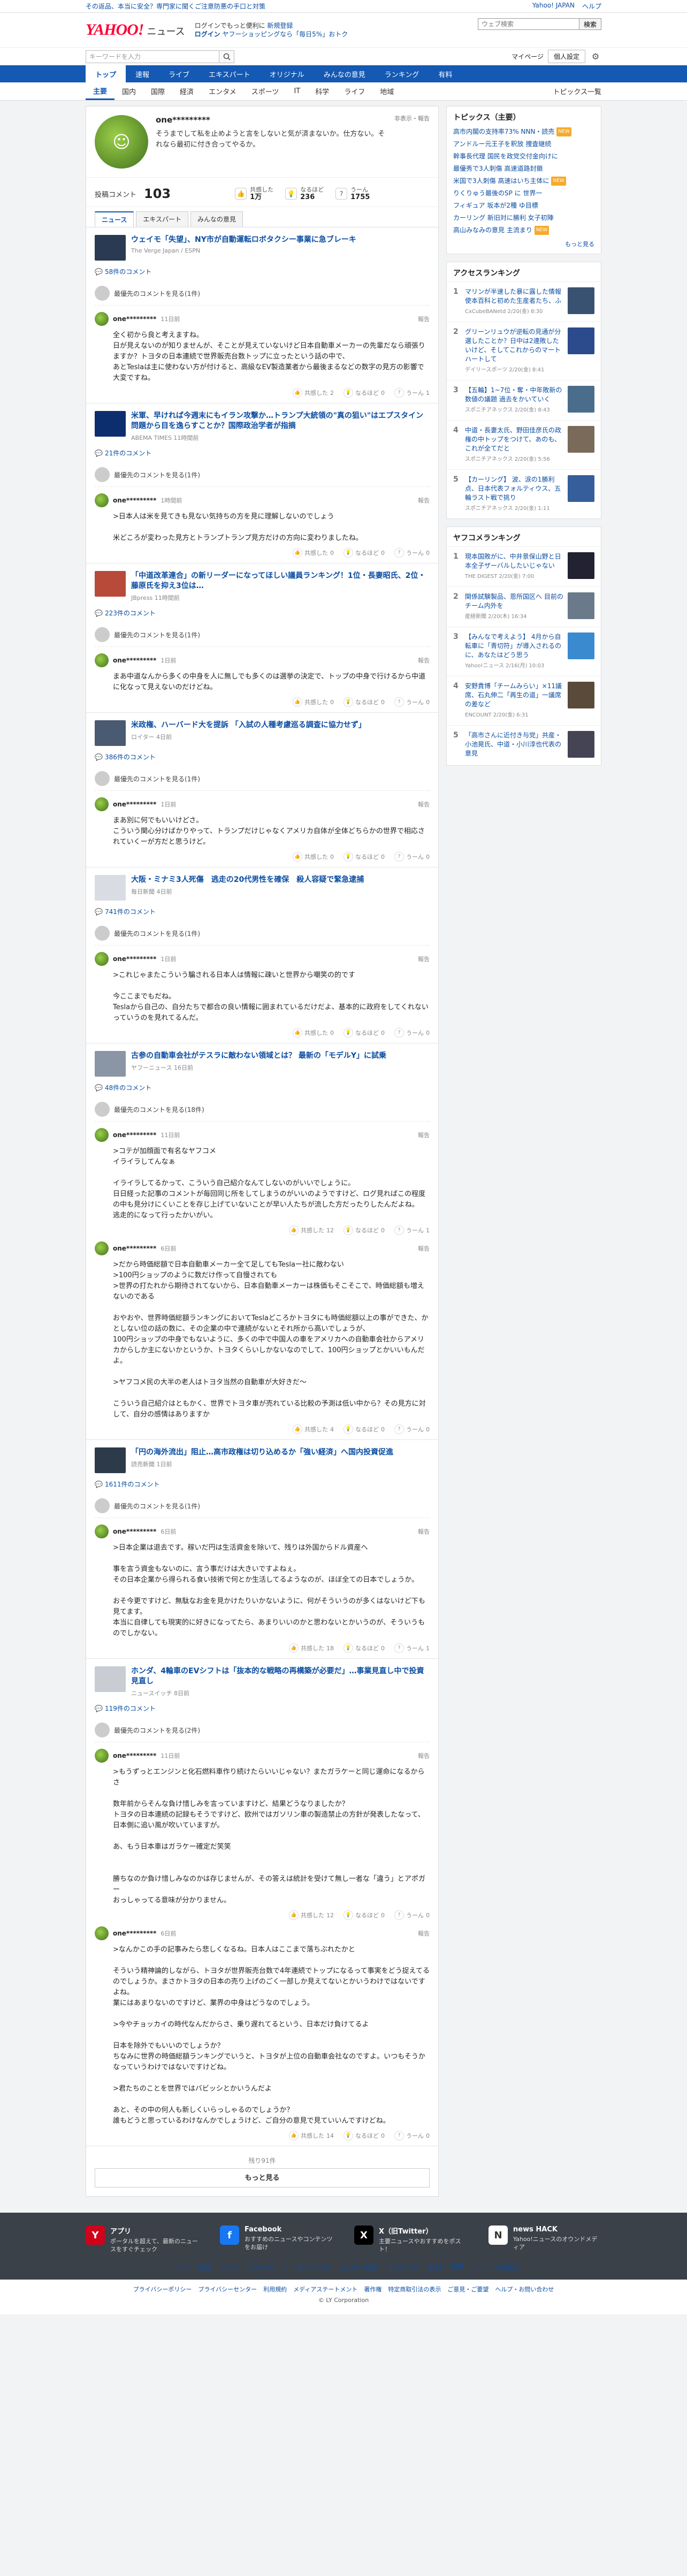  Describe the element at coordinates (268, 2267) in the screenshot. I see `footer-nav-link: エキスパート` at that location.